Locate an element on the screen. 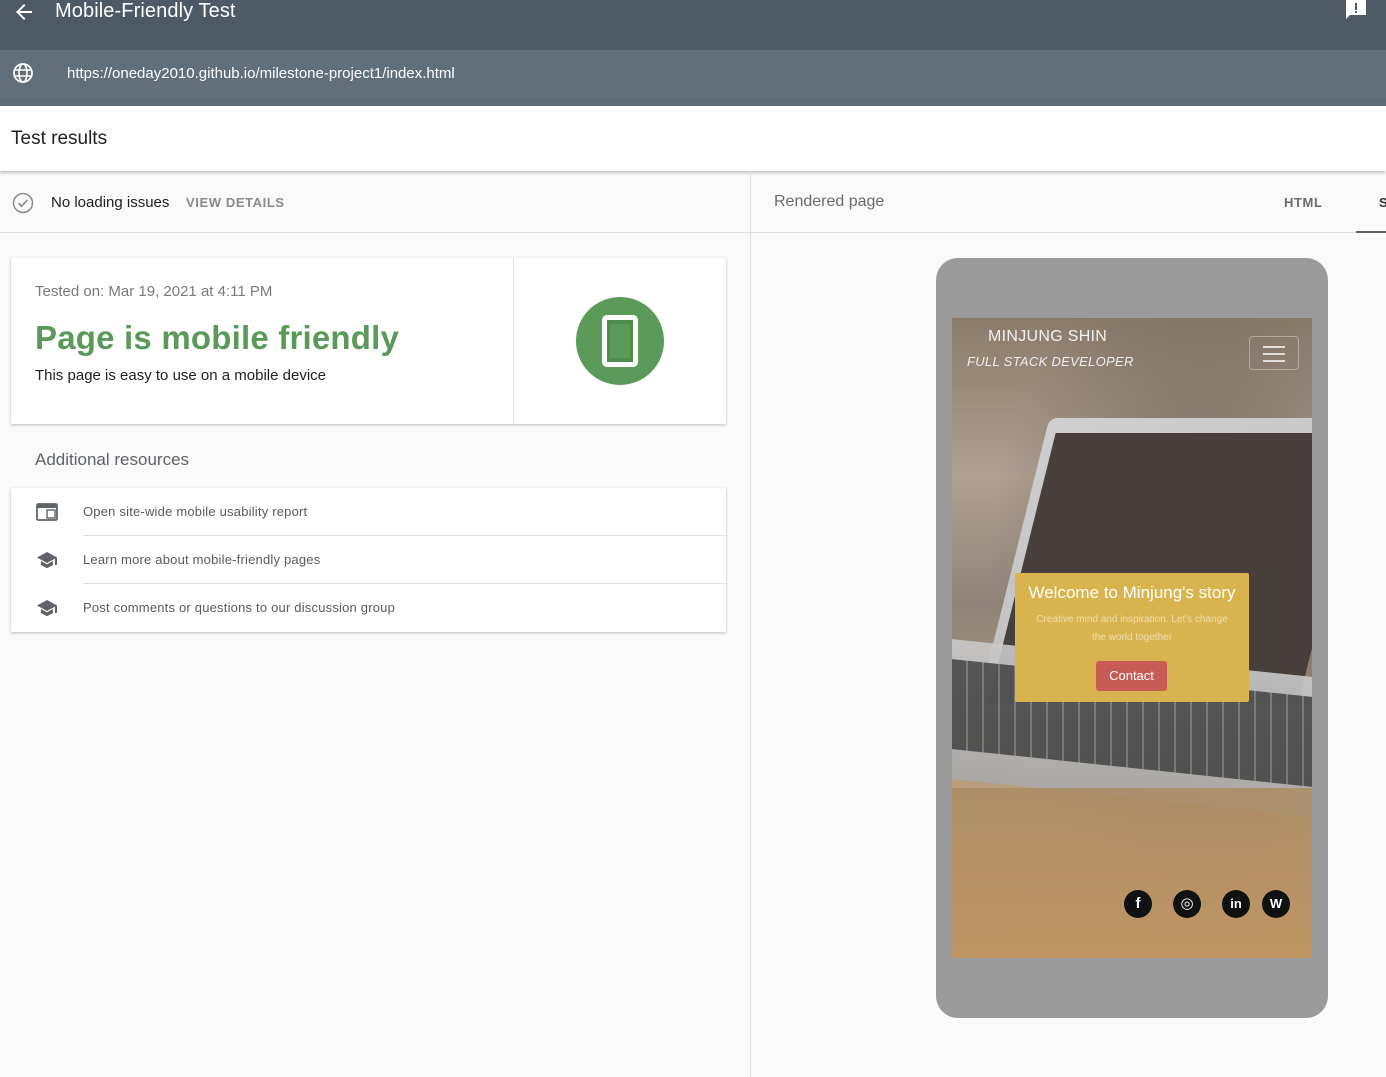 This screenshot has height=1077, width=1386. tab-screenshot: S is located at coordinates (1382, 202).